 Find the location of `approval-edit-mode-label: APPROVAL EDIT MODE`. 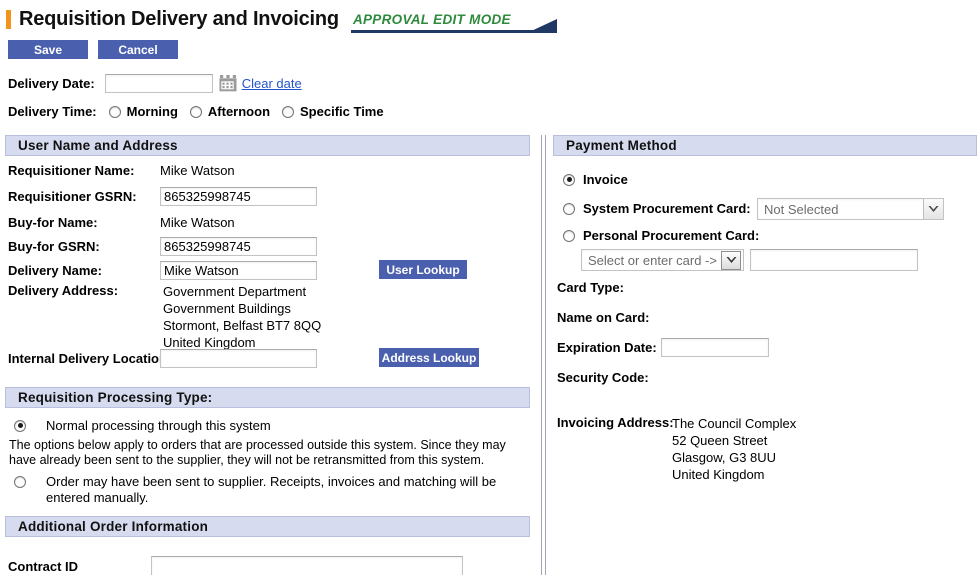

approval-edit-mode-label: APPROVAL EDIT MODE is located at coordinates (431, 19).